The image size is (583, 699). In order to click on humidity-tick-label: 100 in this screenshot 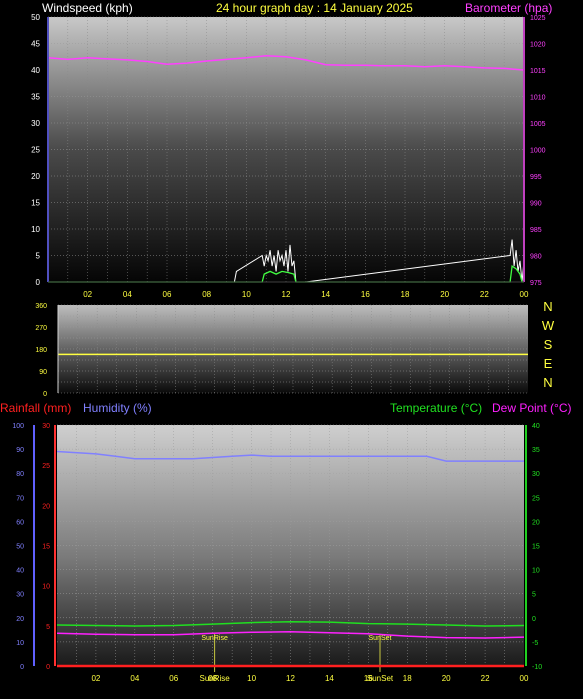, I will do `click(18, 426)`.